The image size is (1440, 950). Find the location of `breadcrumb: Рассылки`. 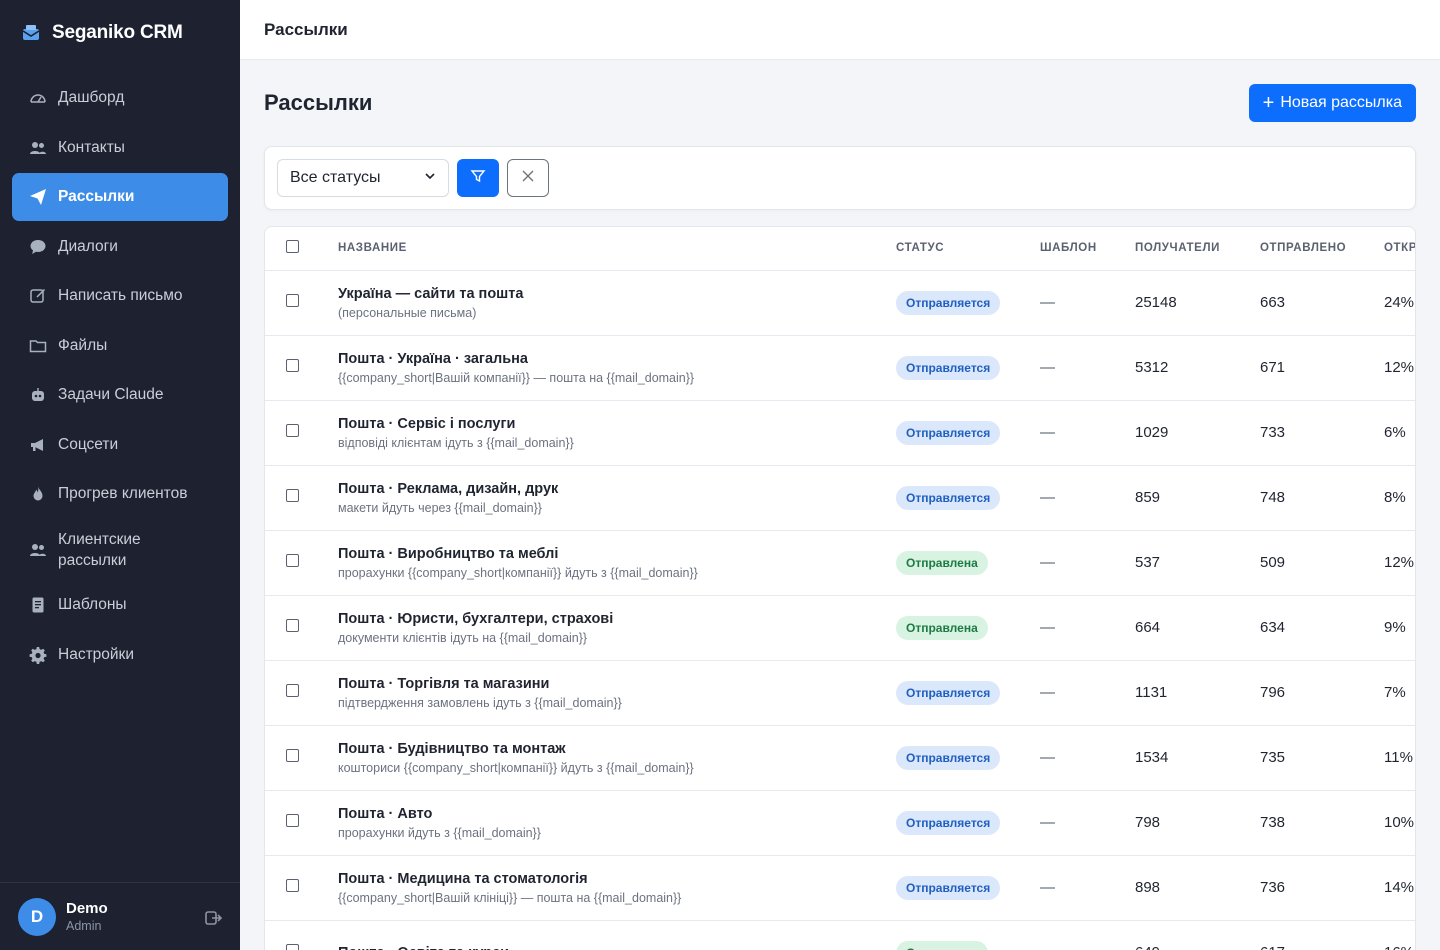

breadcrumb: Рассылки is located at coordinates (306, 29).